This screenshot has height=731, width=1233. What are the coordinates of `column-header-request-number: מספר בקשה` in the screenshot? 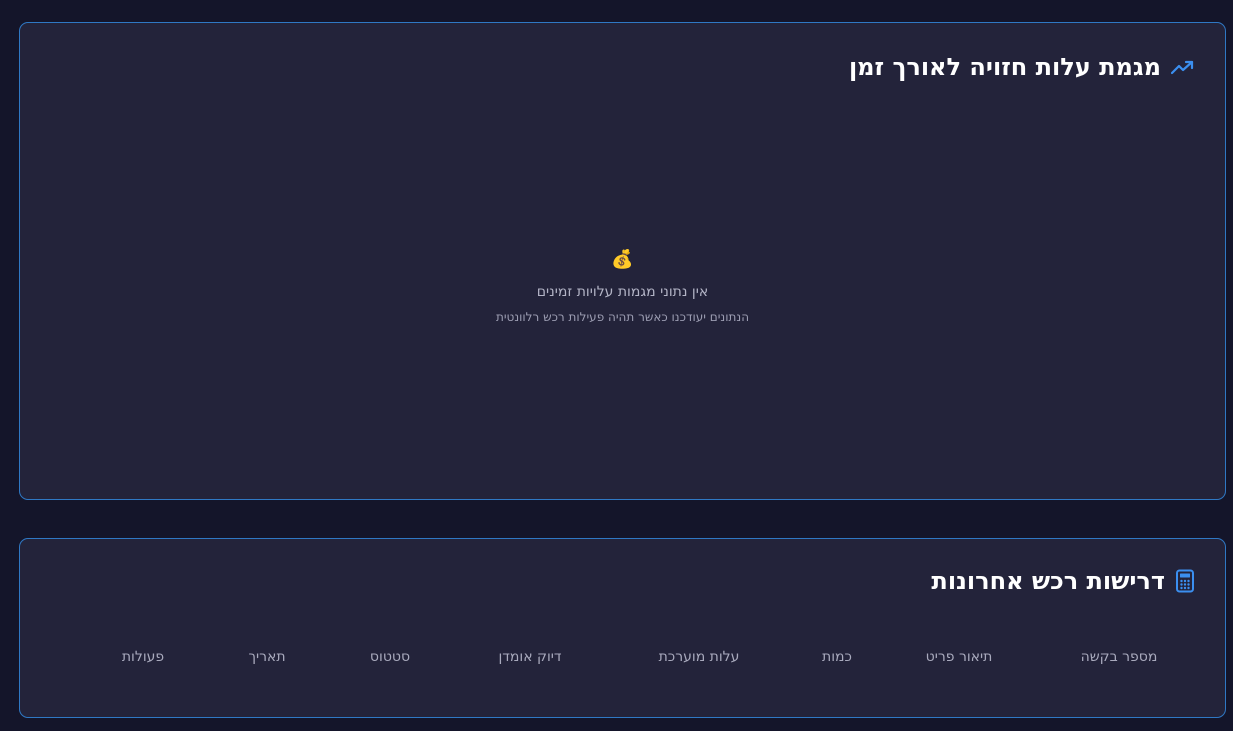 It's located at (1119, 657).